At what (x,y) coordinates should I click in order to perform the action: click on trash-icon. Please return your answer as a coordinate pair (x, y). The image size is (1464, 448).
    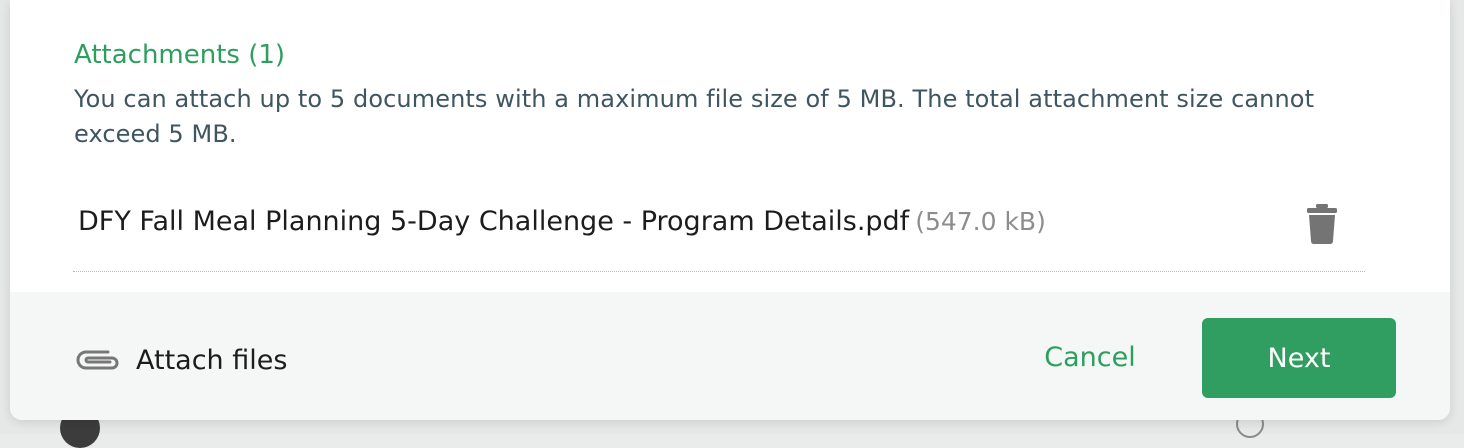
    Looking at the image, I should click on (1322, 224).